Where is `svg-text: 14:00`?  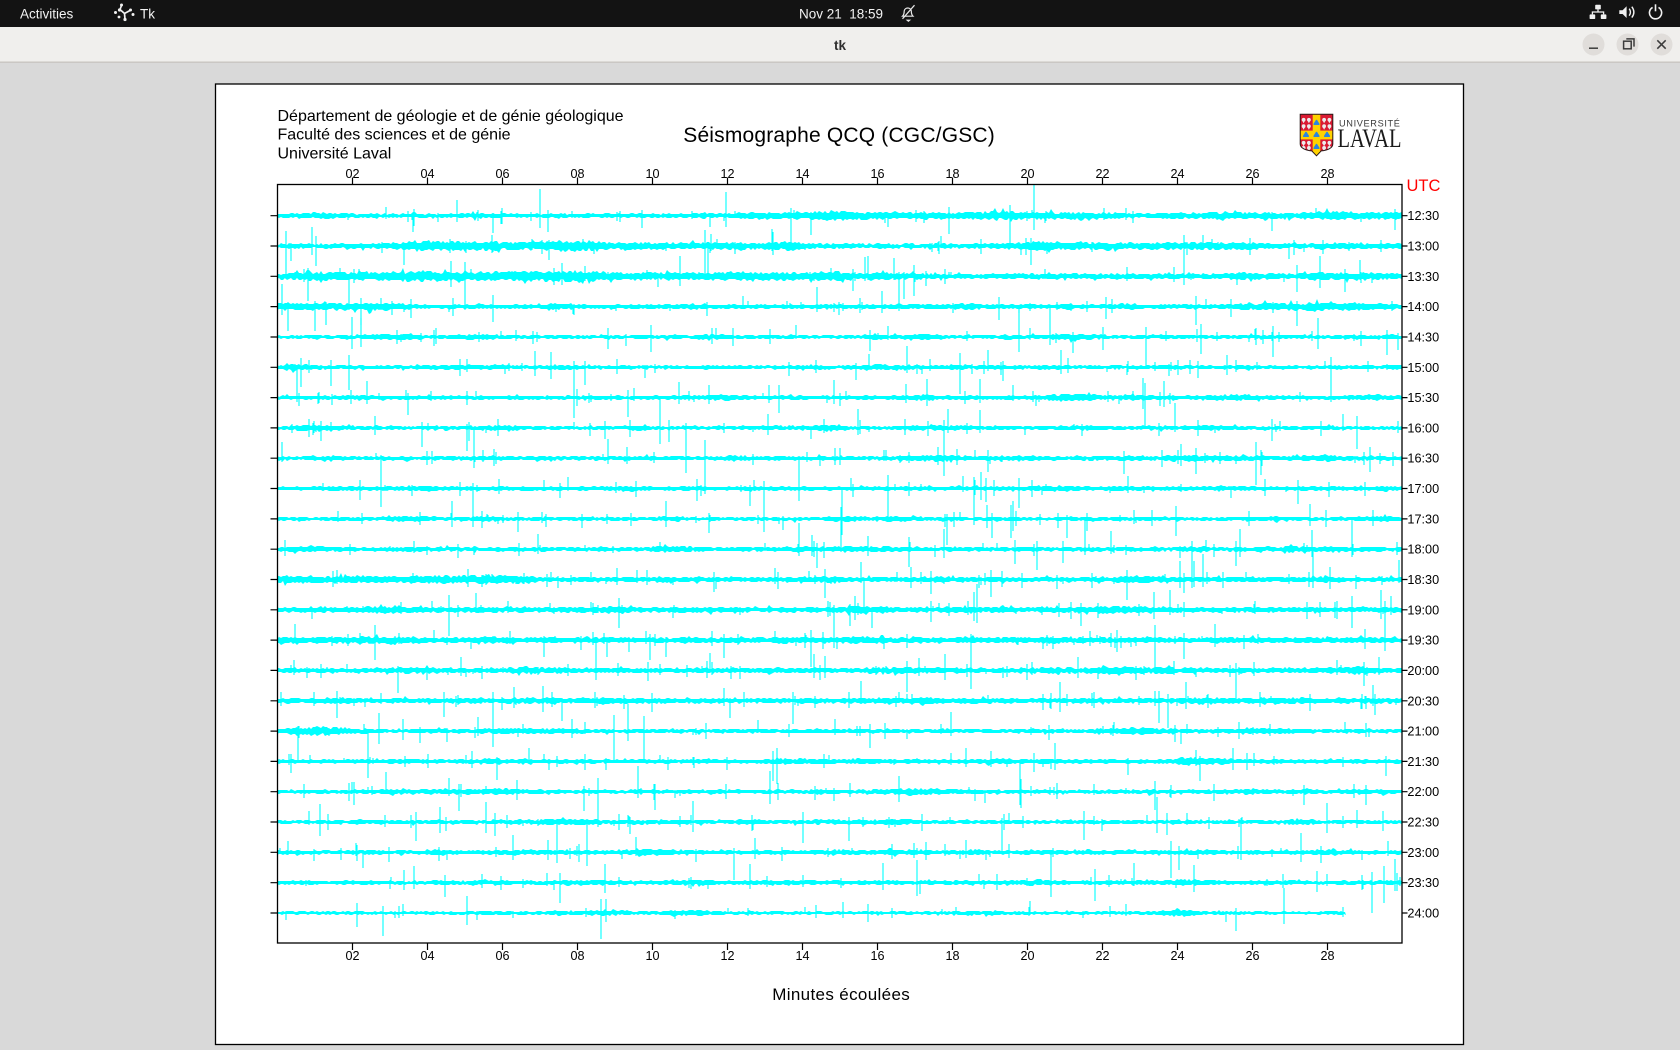
svg-text: 14:00 is located at coordinates (1423, 307).